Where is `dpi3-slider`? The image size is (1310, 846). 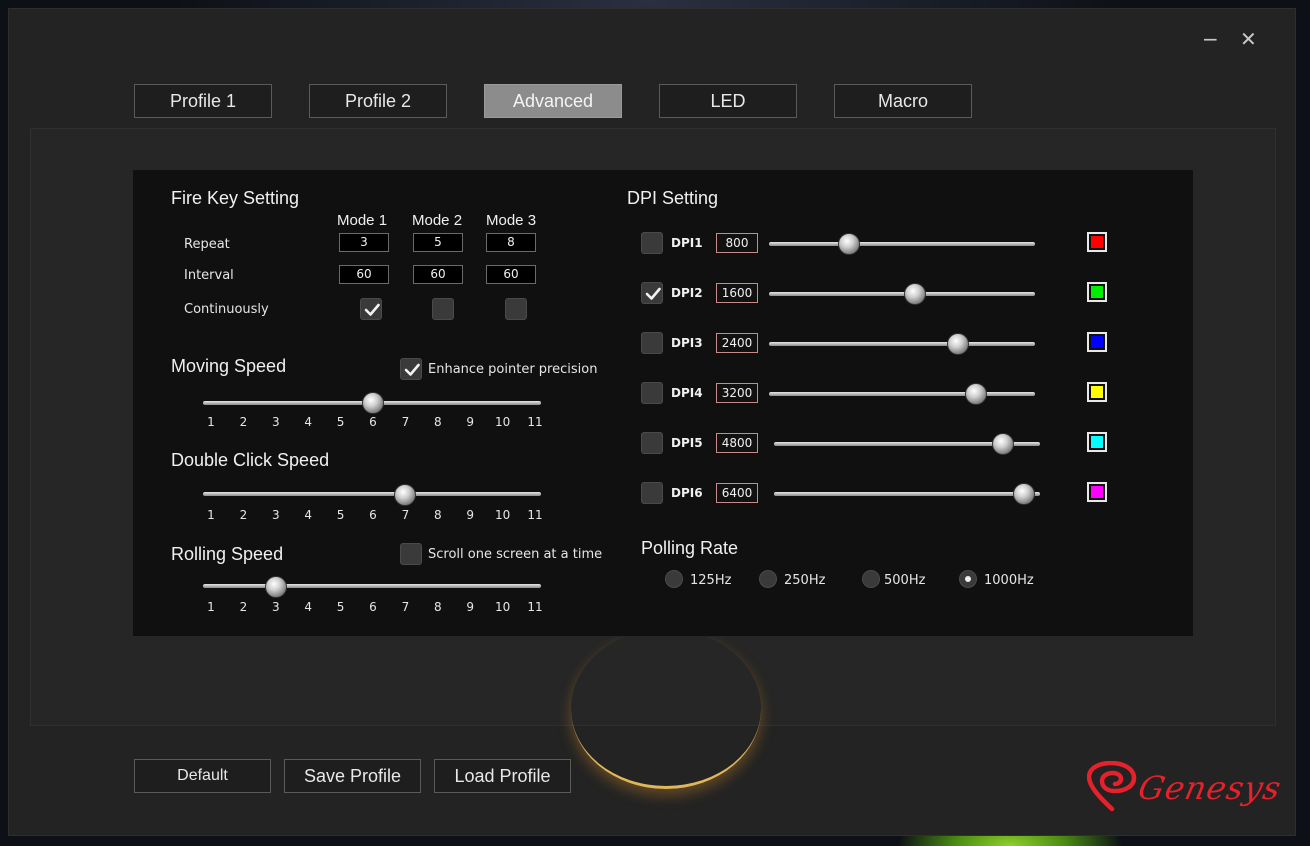
dpi3-slider is located at coordinates (902, 344).